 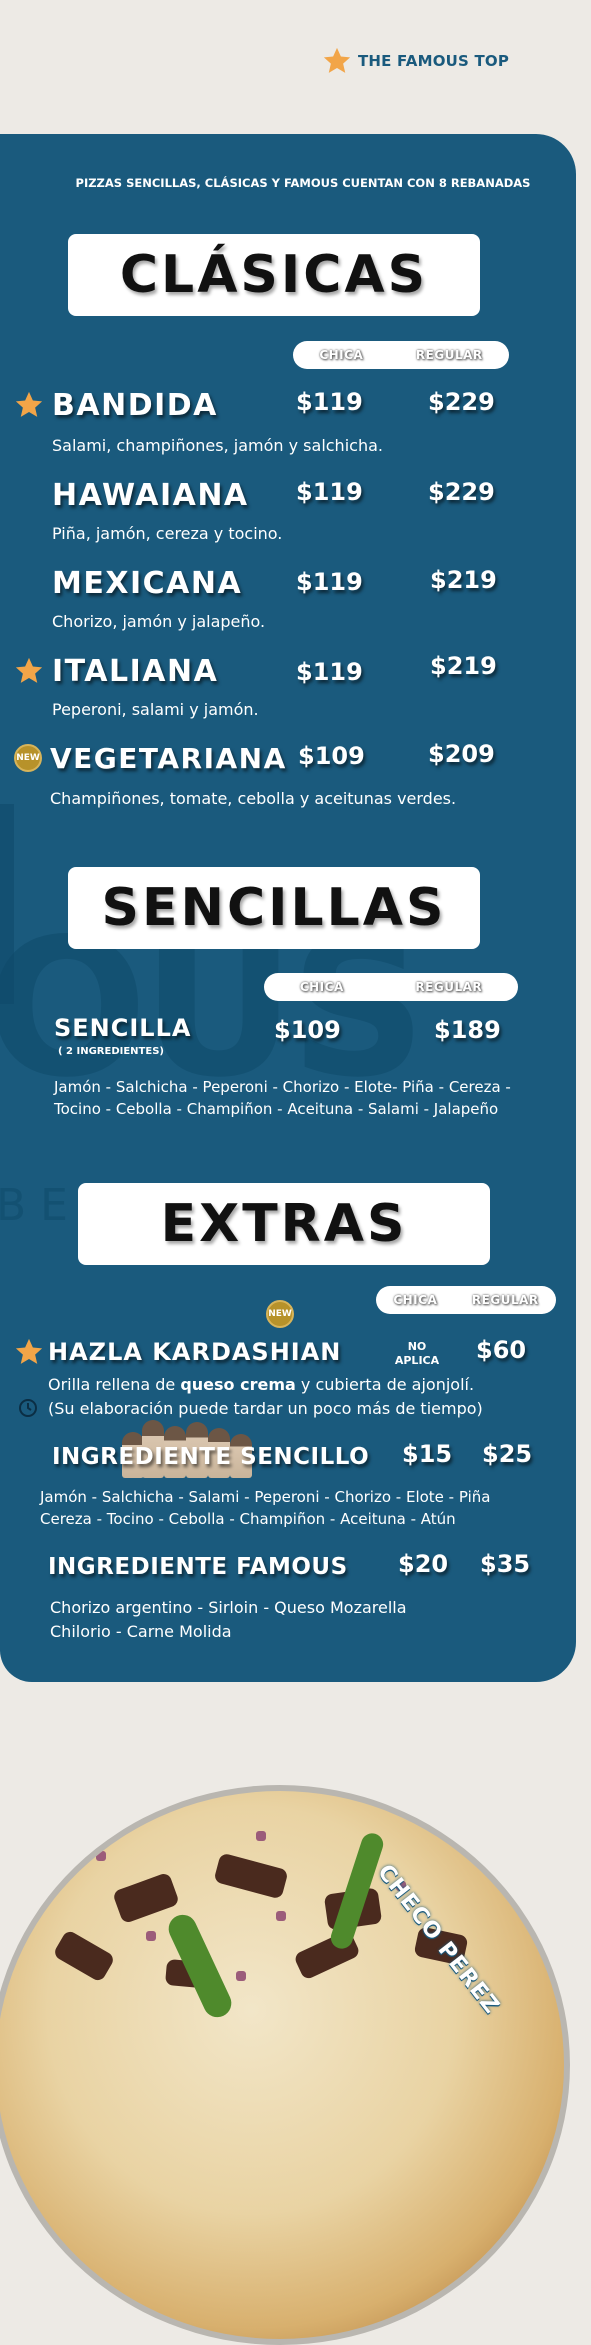 I want to click on extras-title-box: EXTRAS, so click(x=284, y=1224).